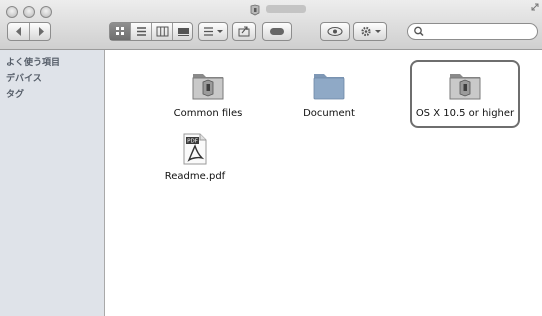  I want to click on file-label: Readme.pdf, so click(195, 176).